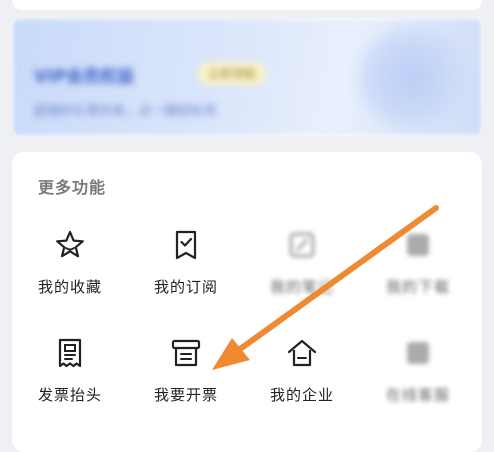 The width and height of the screenshot is (494, 452). What do you see at coordinates (302, 378) in the screenshot?
I see `grid-item-enterprise: 我的企业` at bounding box center [302, 378].